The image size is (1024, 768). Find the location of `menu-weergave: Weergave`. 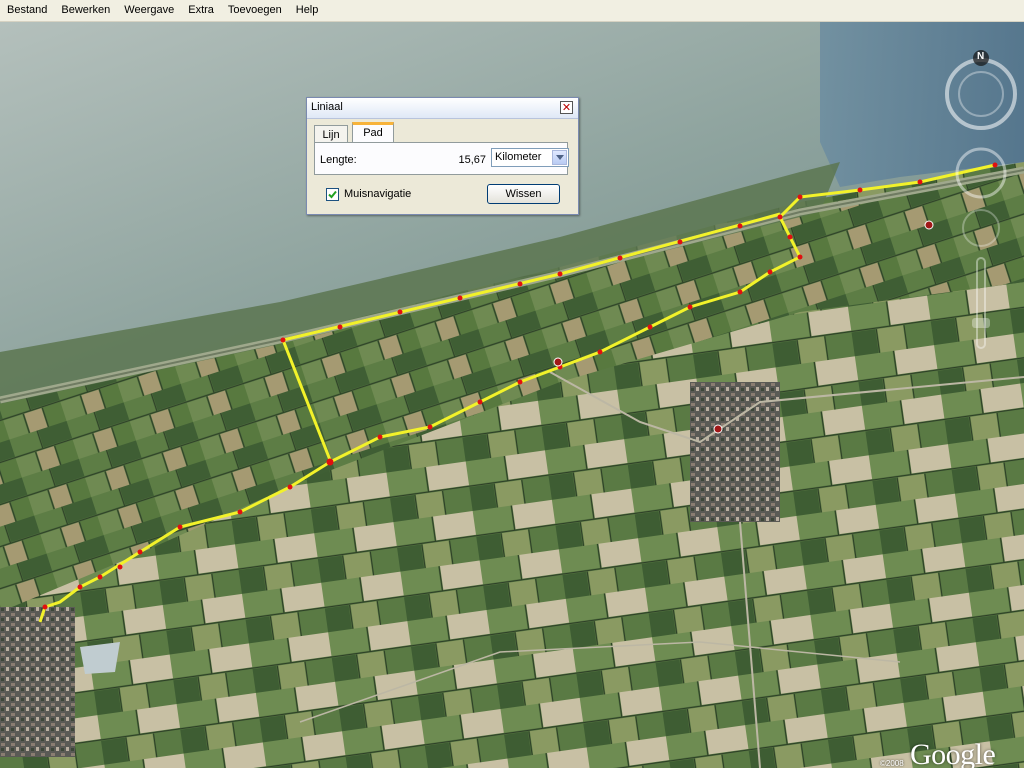

menu-weergave: Weergave is located at coordinates (149, 10).